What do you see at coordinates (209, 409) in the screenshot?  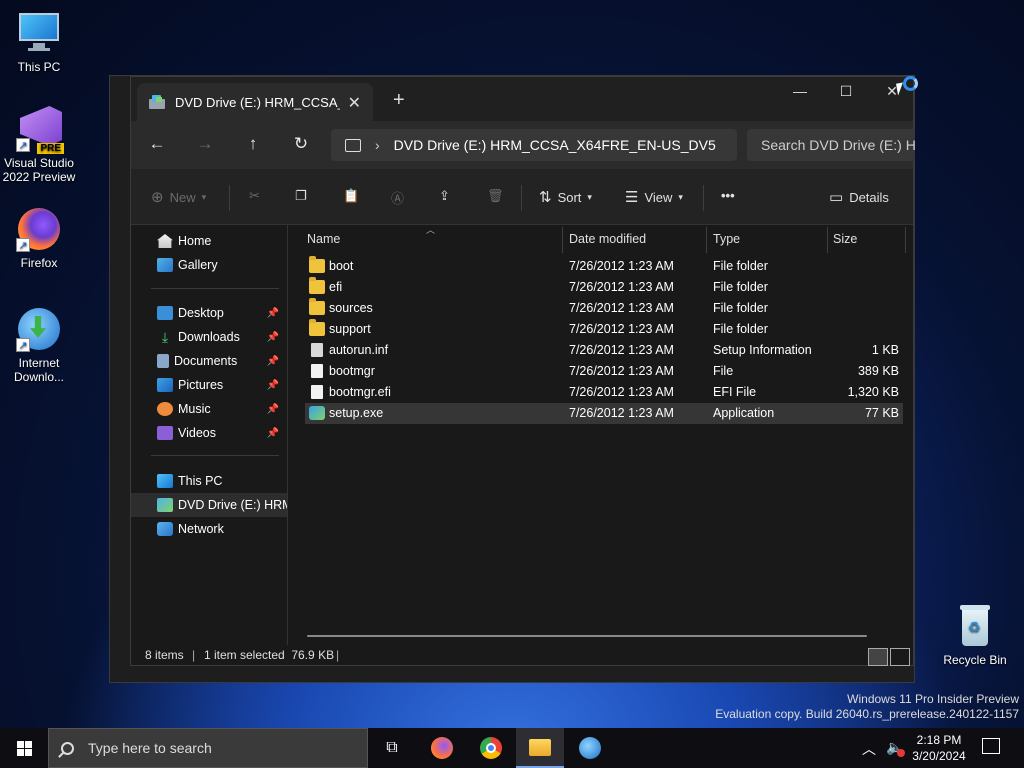 I see `sidebar-item-music: Music 📌` at bounding box center [209, 409].